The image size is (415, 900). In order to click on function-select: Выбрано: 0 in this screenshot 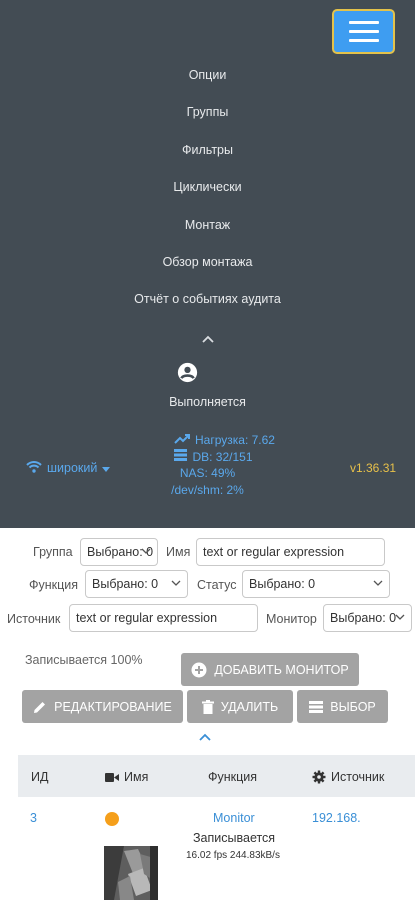, I will do `click(136, 584)`.